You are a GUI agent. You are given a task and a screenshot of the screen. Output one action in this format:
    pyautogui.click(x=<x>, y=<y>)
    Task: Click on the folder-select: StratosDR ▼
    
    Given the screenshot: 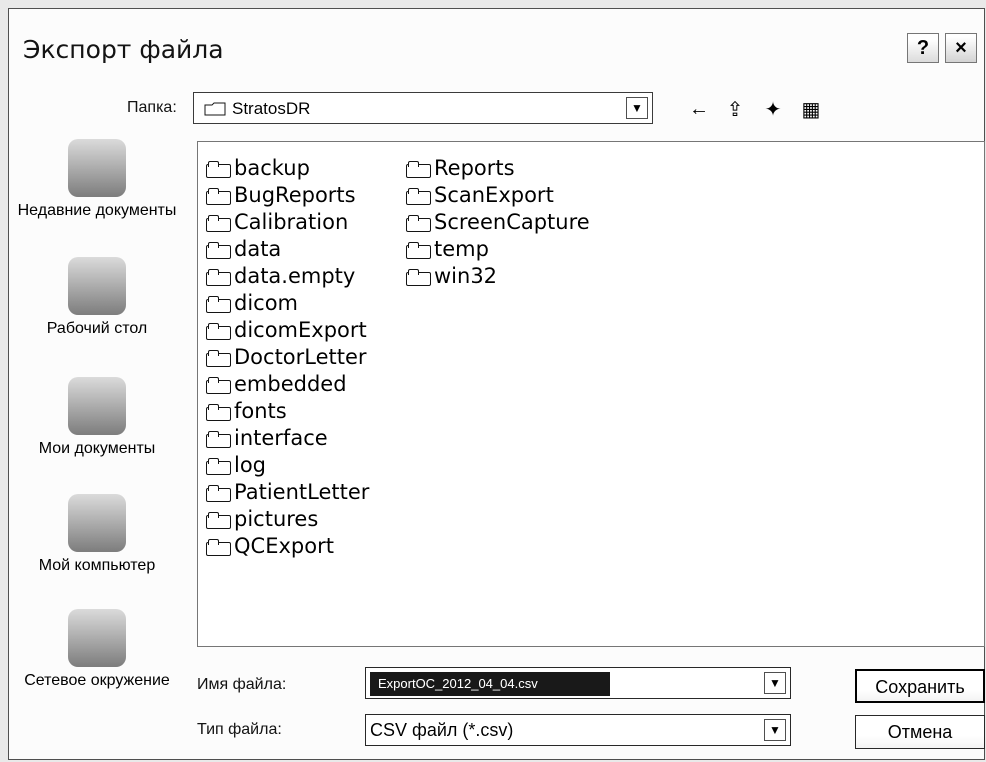 What is the action you would take?
    pyautogui.click(x=423, y=108)
    